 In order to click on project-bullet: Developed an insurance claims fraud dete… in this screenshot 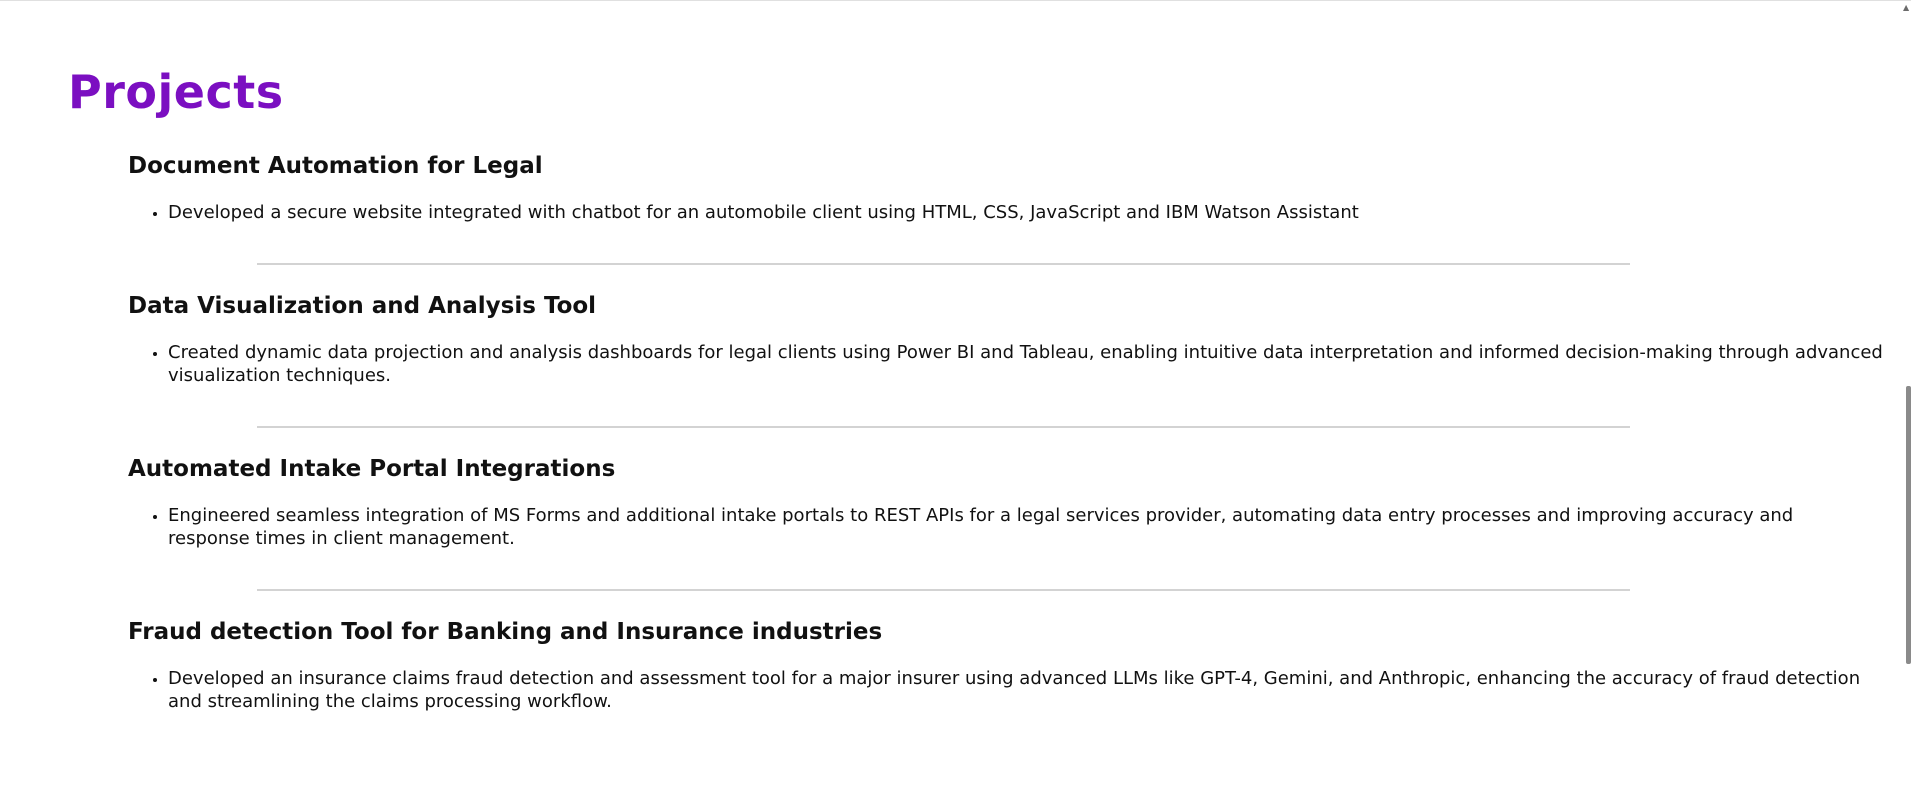, I will do `click(1023, 690)`.